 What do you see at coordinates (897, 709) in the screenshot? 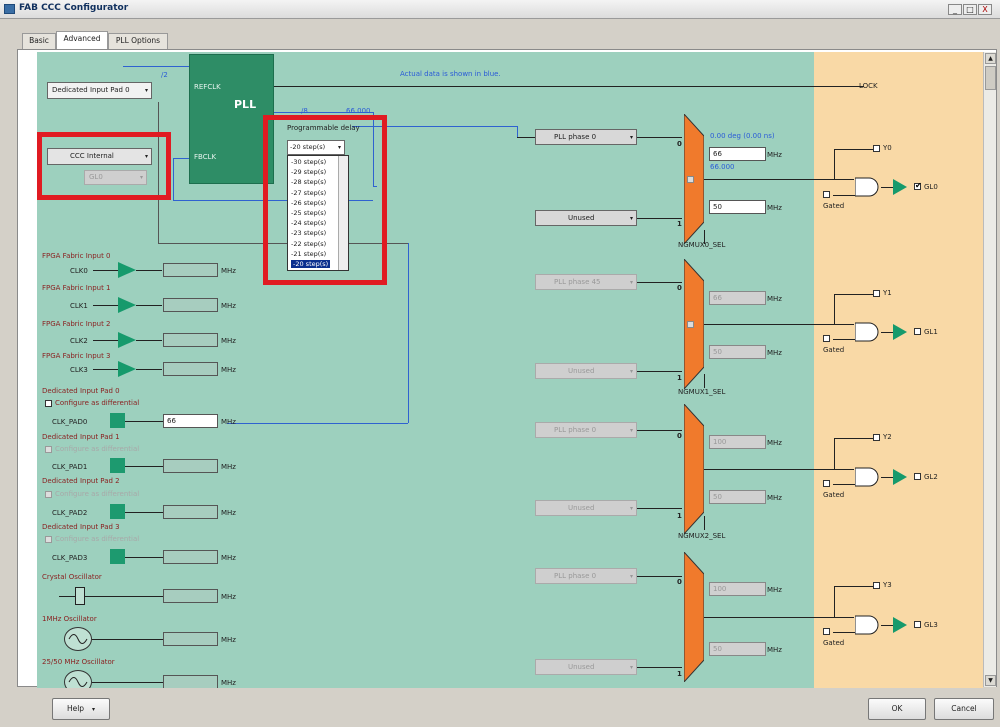
I see `ok-button: OK` at bounding box center [897, 709].